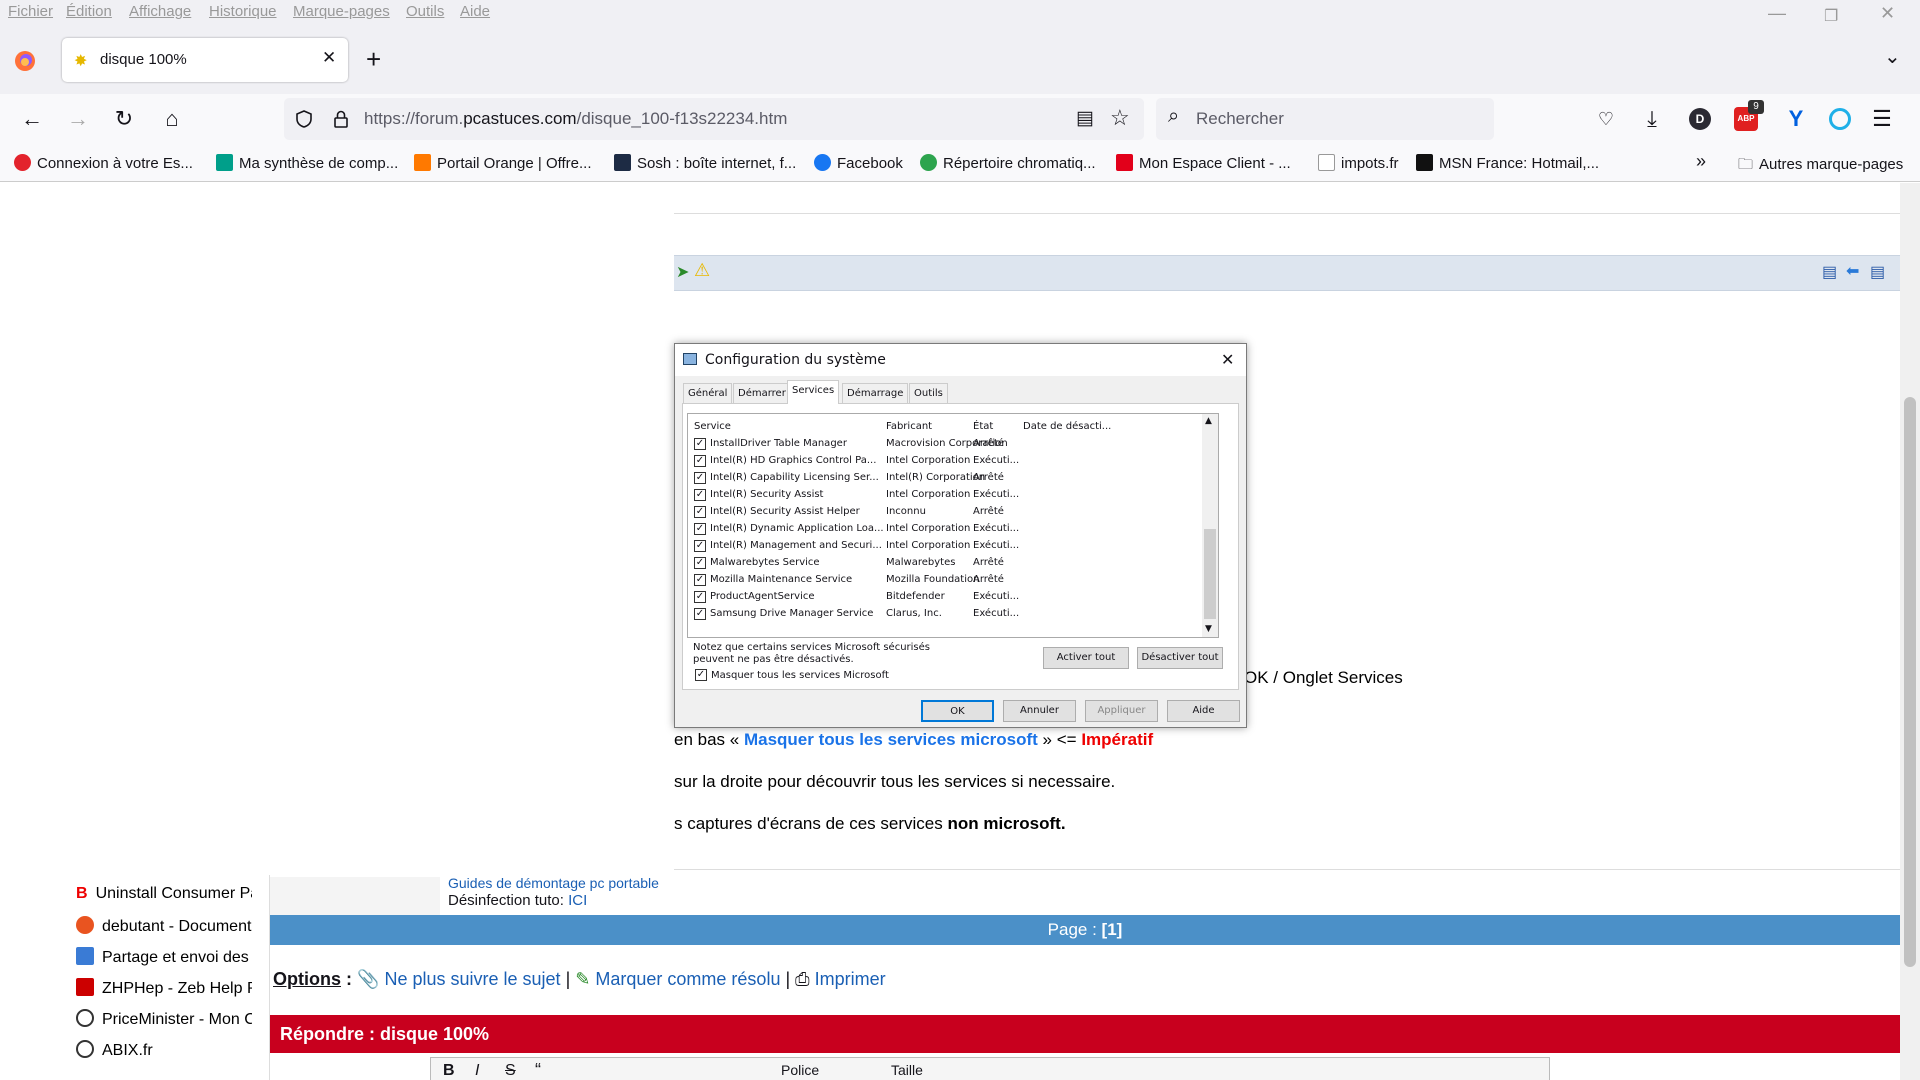 The height and width of the screenshot is (1080, 1920). I want to click on tab-demarrer: Démarrer, so click(762, 393).